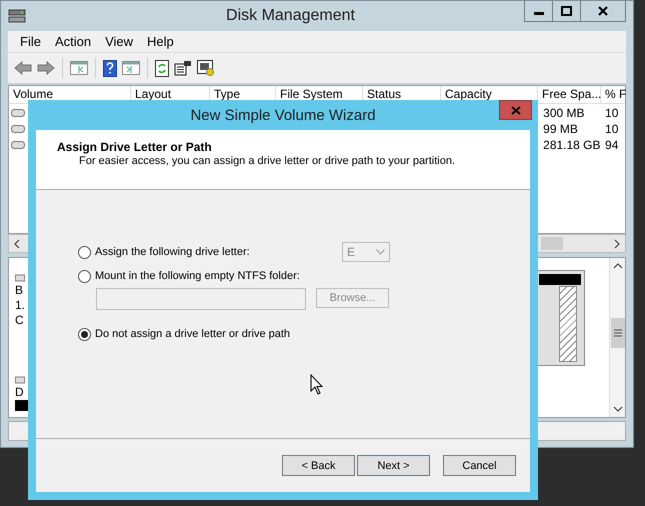 The height and width of the screenshot is (506, 645). Describe the element at coordinates (22, 405) in the screenshot. I see `partition-bar` at that location.